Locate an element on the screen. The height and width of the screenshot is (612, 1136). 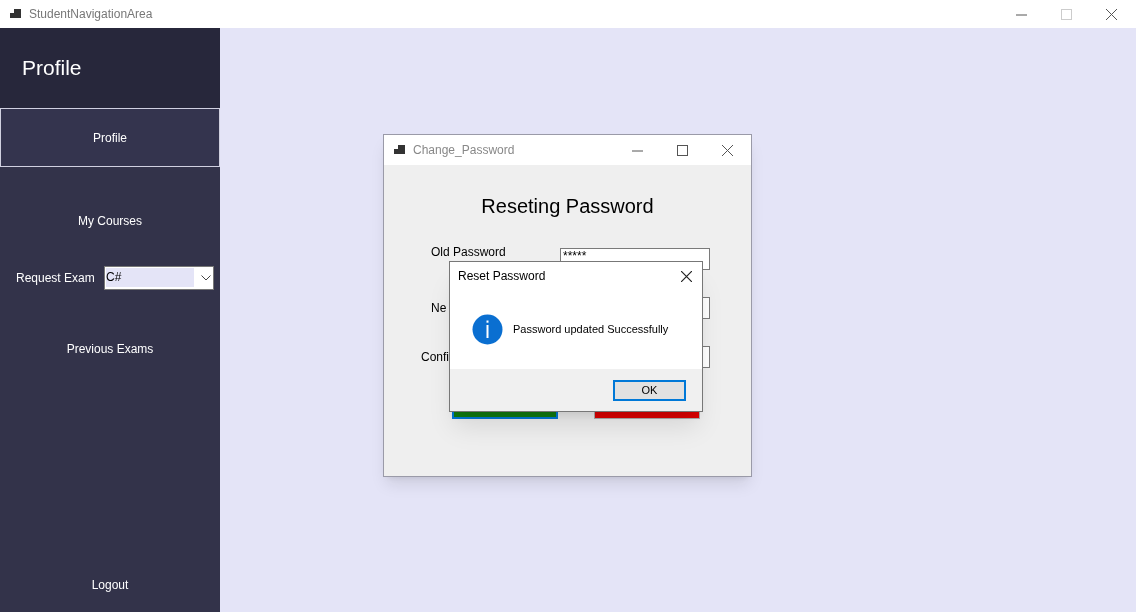
exam-dropdown: C# is located at coordinates (159, 277).